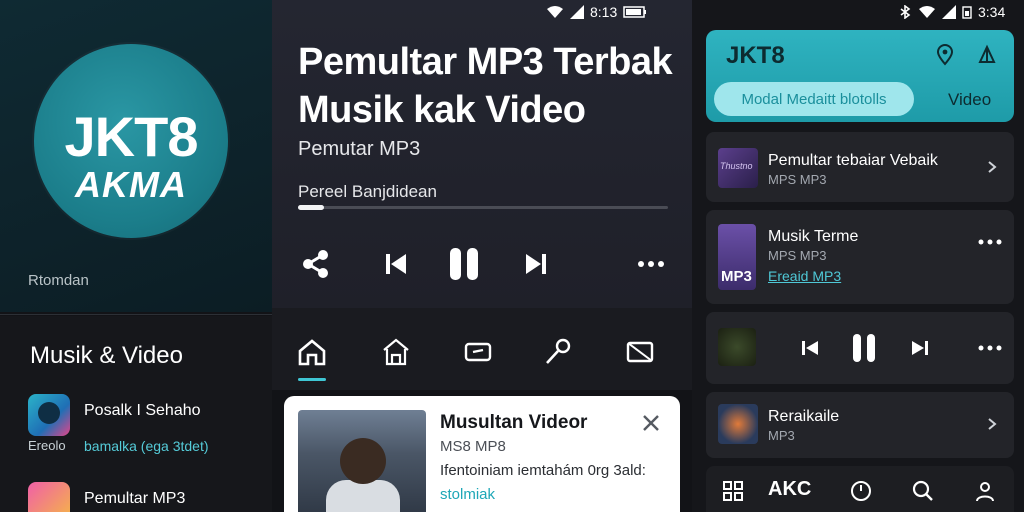 The height and width of the screenshot is (512, 1024). Describe the element at coordinates (359, 149) in the screenshot. I see `player-subtitle: Pemutar MP3` at that location.